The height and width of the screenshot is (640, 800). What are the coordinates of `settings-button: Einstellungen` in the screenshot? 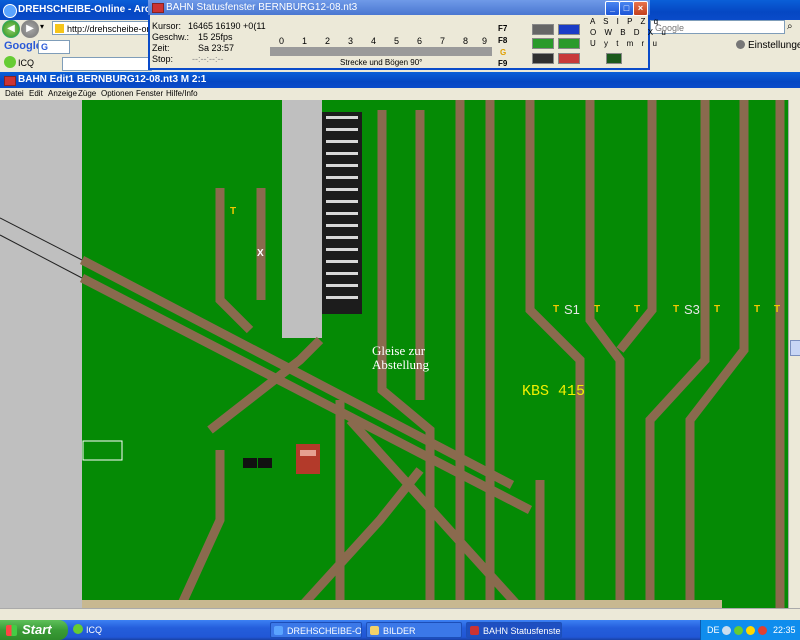 It's located at (768, 46).